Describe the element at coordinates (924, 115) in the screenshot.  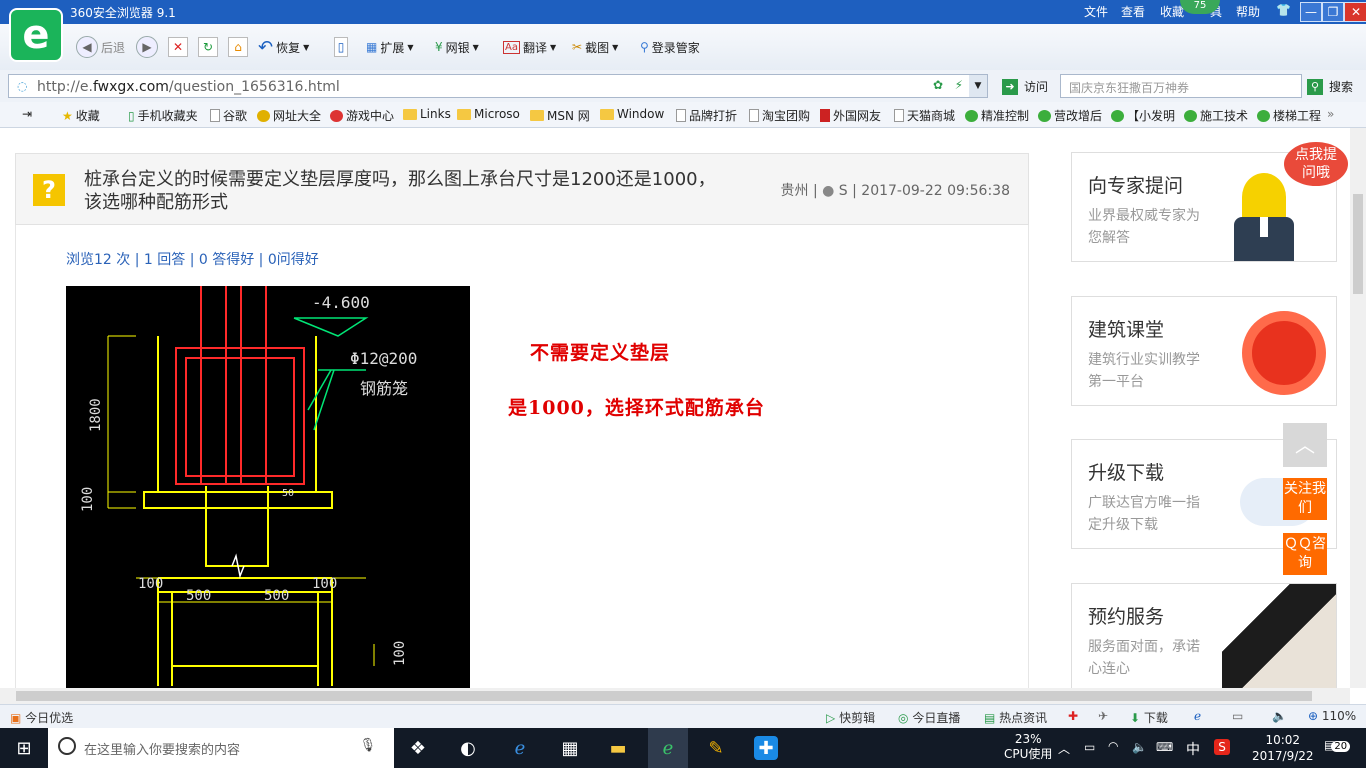
I see `bookmark-tmall: 天猫商城` at that location.